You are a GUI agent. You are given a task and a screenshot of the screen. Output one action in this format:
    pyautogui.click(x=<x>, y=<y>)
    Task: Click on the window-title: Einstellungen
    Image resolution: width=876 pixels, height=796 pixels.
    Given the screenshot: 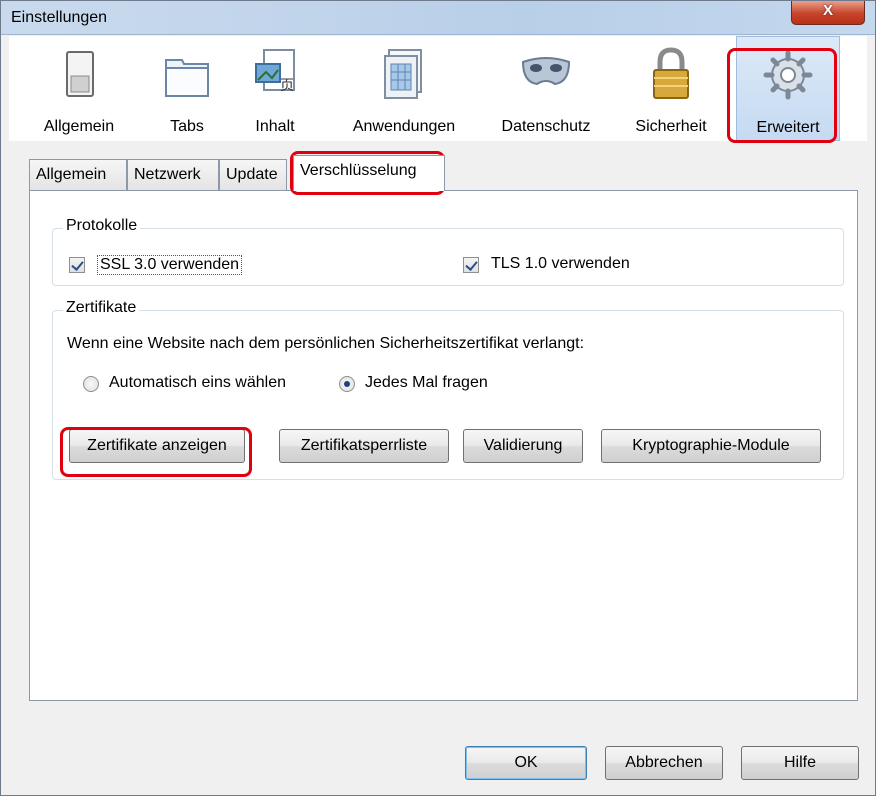 What is the action you would take?
    pyautogui.click(x=59, y=17)
    